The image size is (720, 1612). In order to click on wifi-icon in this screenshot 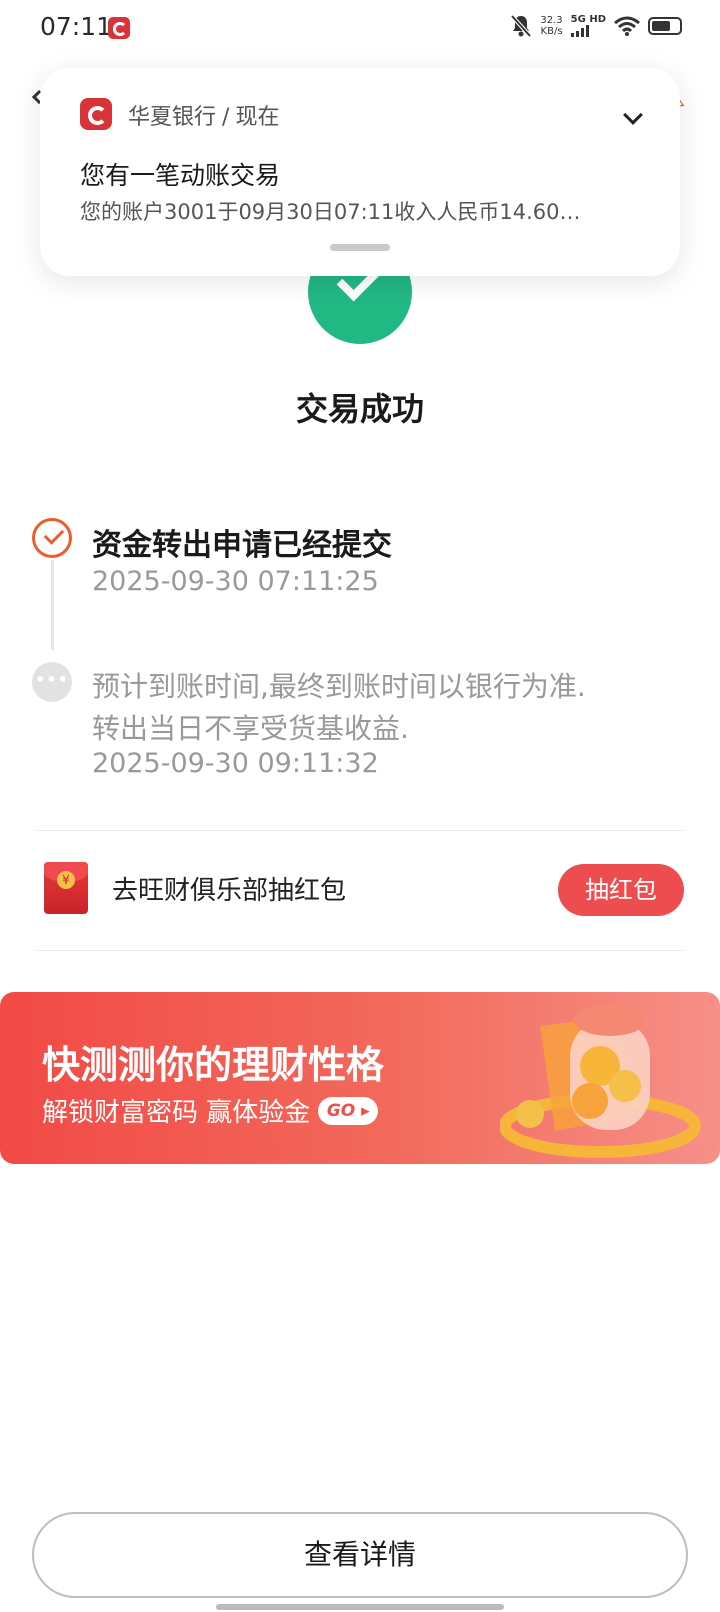, I will do `click(627, 26)`.